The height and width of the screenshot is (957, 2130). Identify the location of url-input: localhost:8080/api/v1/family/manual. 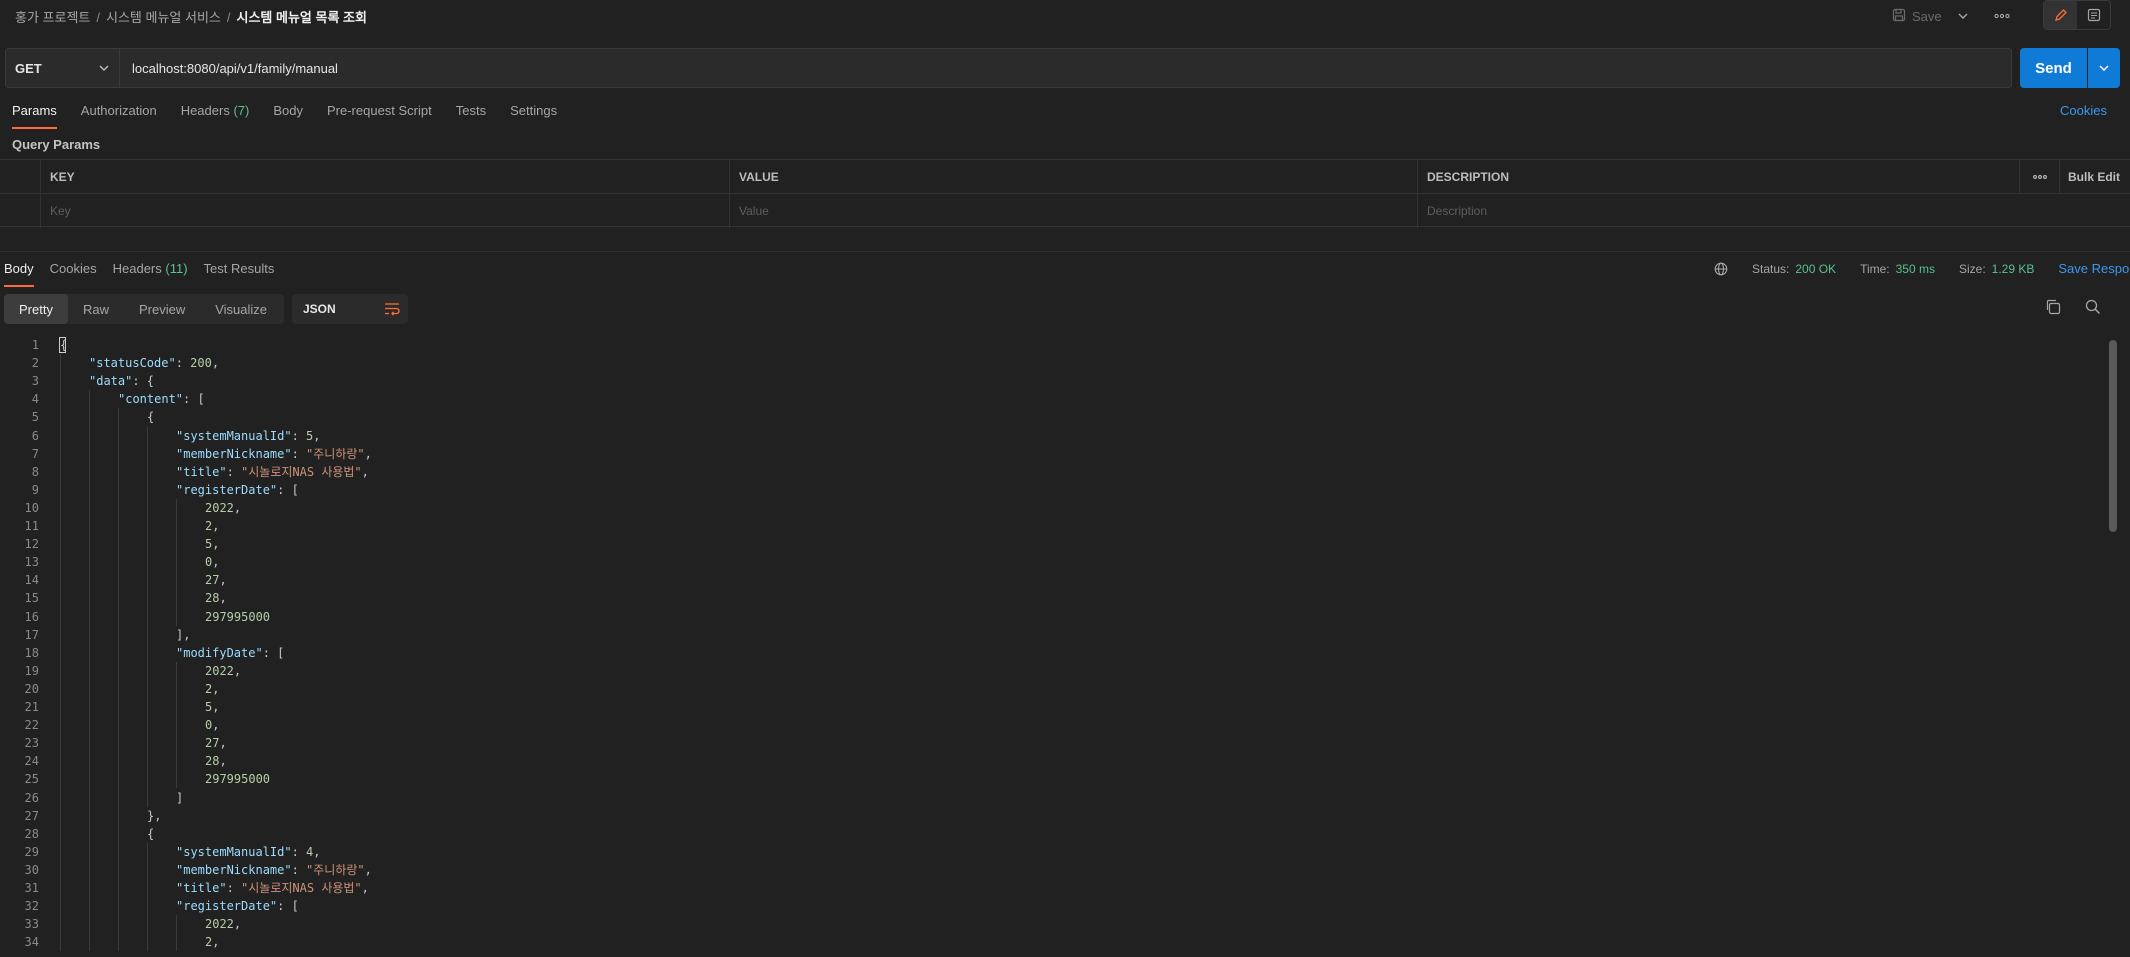
(1065, 68).